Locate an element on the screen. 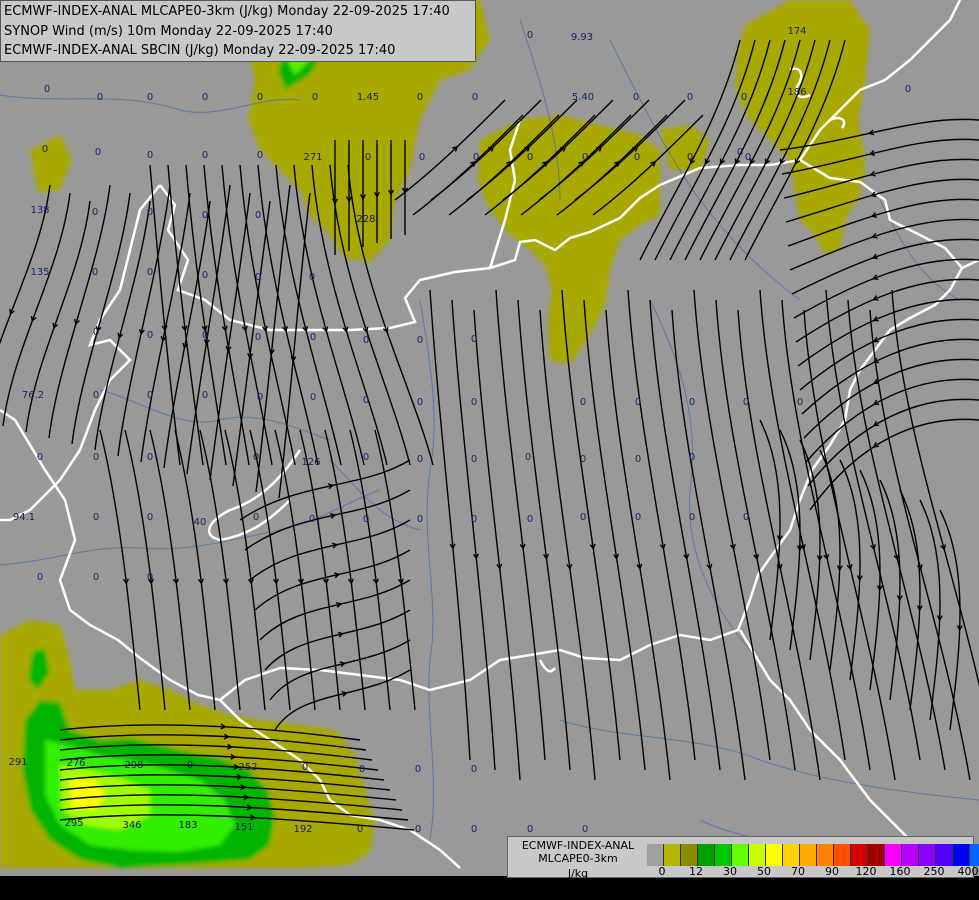 This screenshot has width=979, height=900. value-label: 252 is located at coordinates (247, 767).